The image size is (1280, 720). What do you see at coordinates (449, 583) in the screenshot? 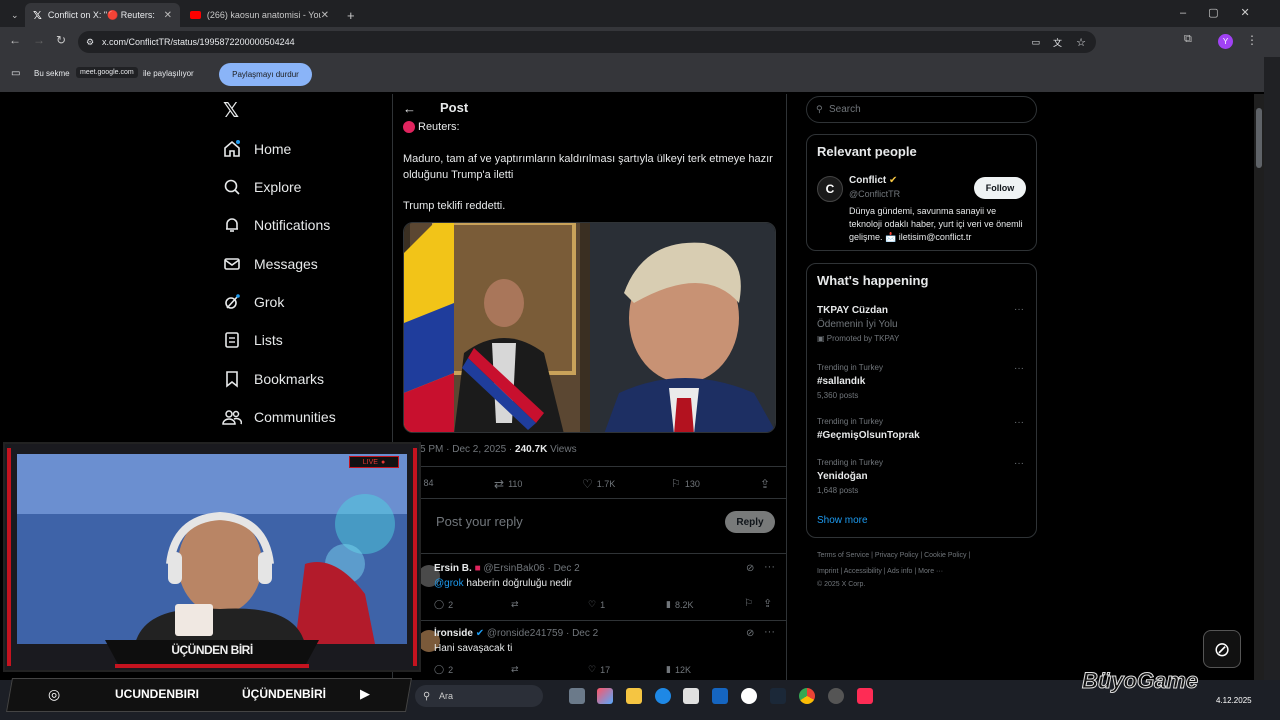
I see `mention-link: @grok` at bounding box center [449, 583].